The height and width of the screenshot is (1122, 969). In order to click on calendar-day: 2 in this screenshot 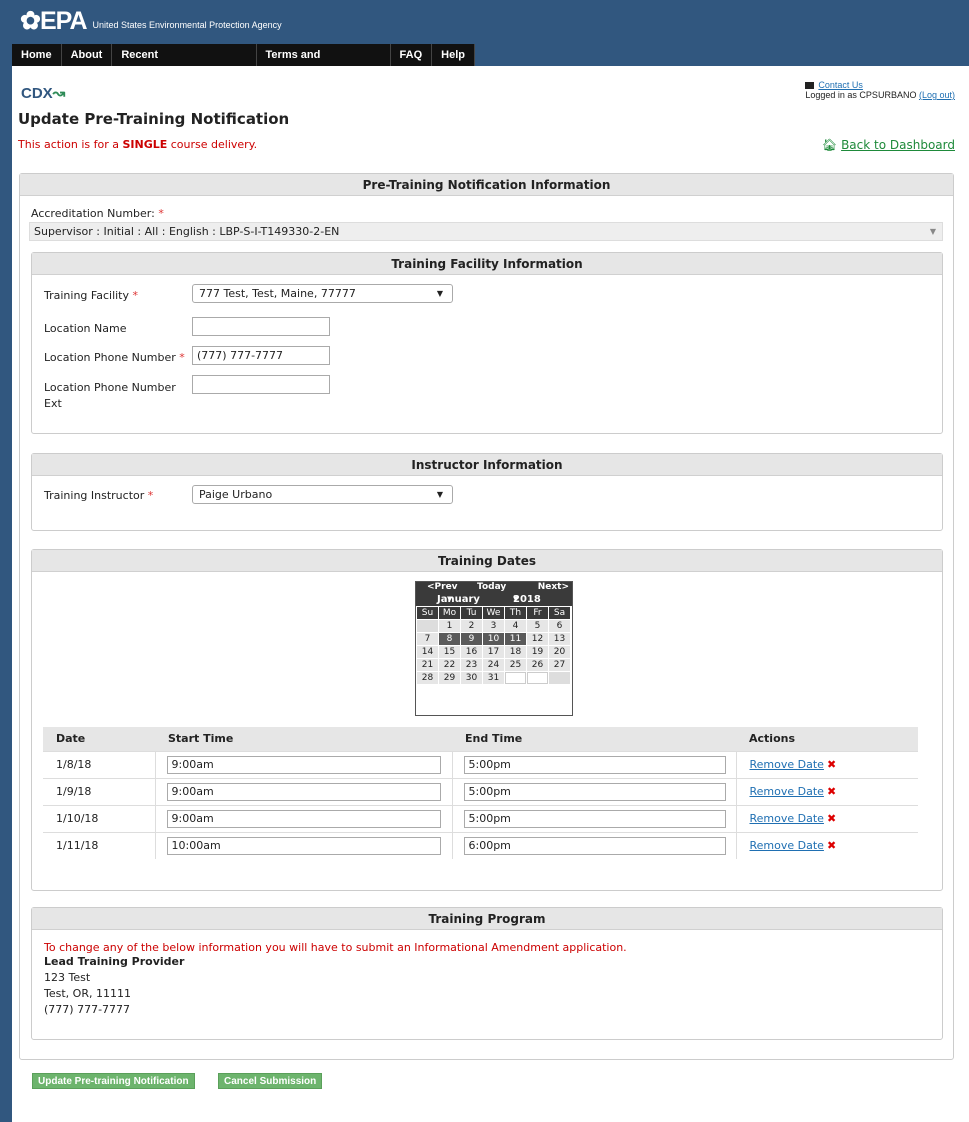, I will do `click(471, 626)`.